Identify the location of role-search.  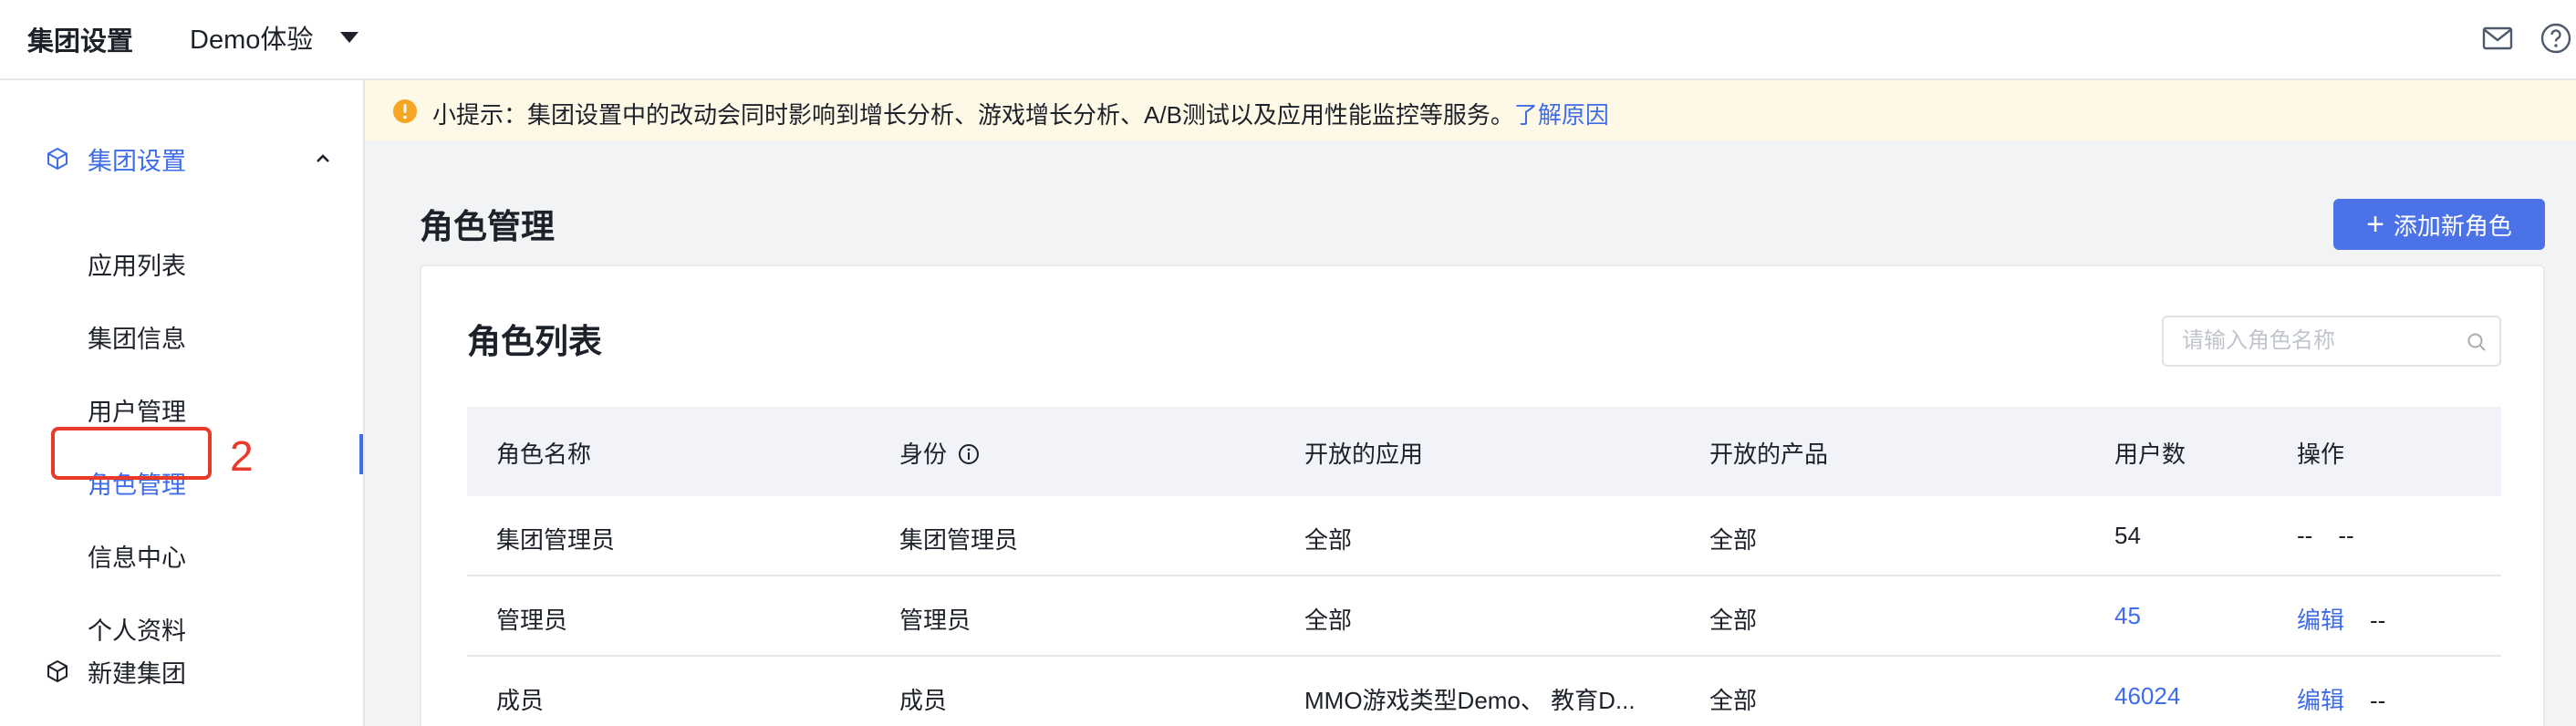
(2331, 341).